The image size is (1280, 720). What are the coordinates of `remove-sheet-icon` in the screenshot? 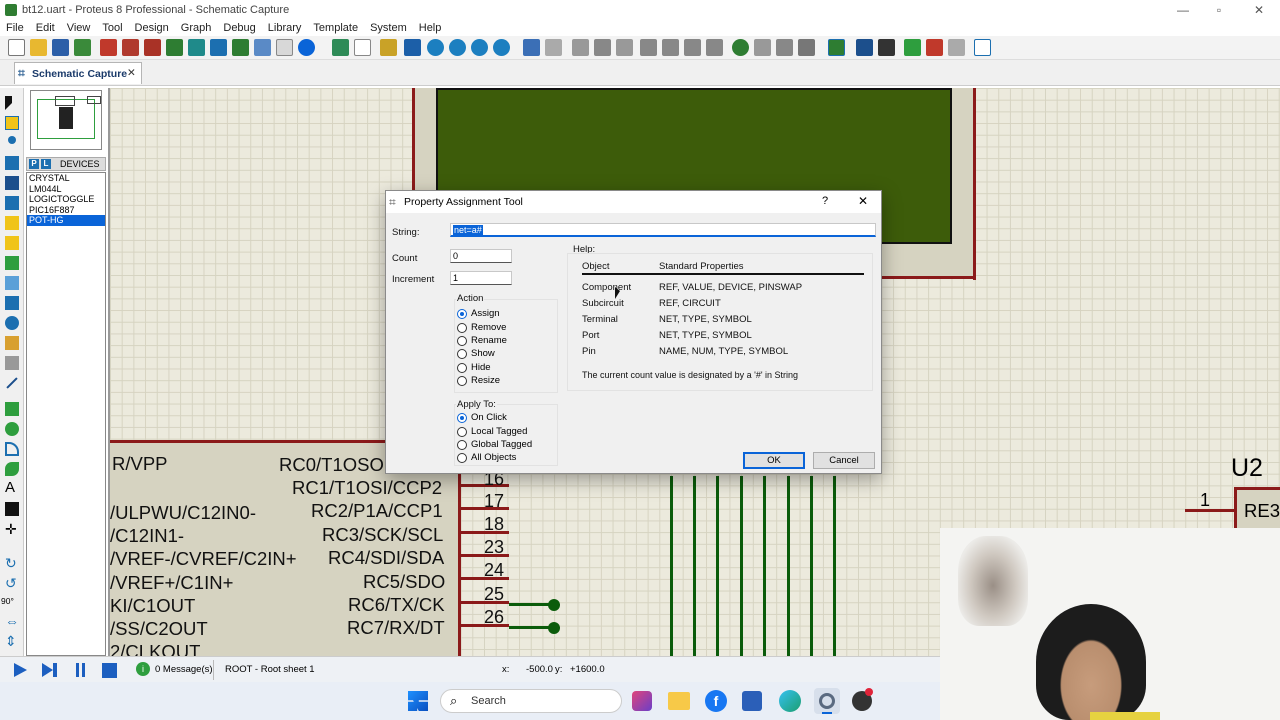 It's located at (934, 47).